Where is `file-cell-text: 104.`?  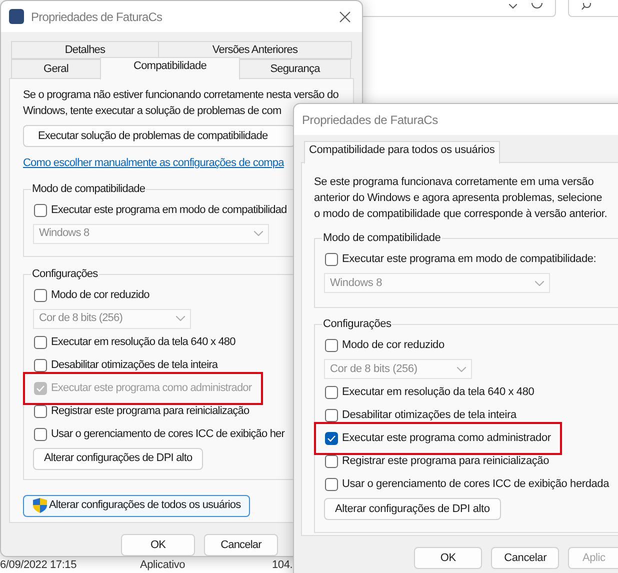
file-cell-text: 104. is located at coordinates (283, 565).